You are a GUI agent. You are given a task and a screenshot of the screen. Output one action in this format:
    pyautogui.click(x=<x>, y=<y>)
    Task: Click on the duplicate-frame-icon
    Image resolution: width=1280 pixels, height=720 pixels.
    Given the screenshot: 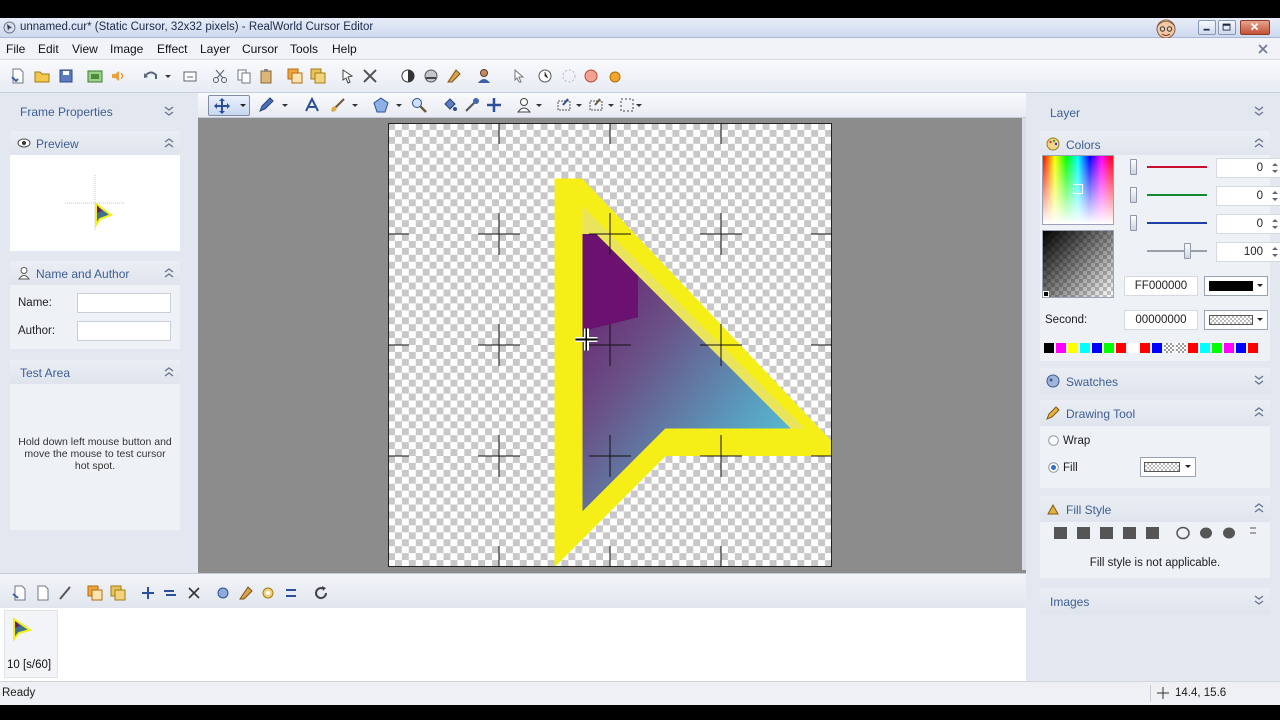 What is the action you would take?
    pyautogui.click(x=95, y=593)
    